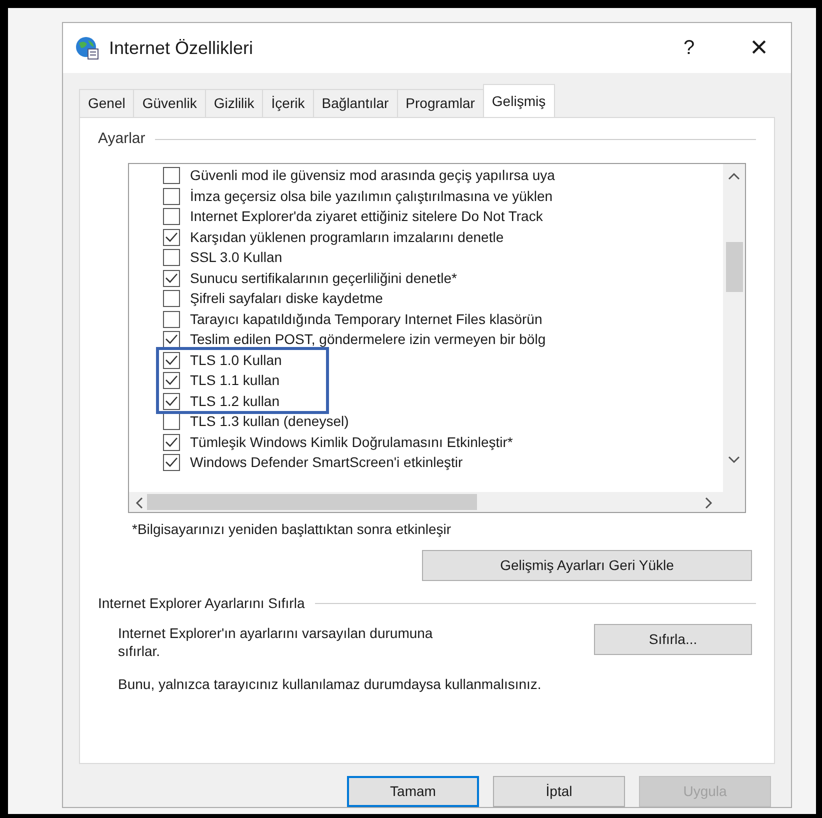 The image size is (822, 818). Describe the element at coordinates (734, 328) in the screenshot. I see `vertical-scrollbar` at that location.